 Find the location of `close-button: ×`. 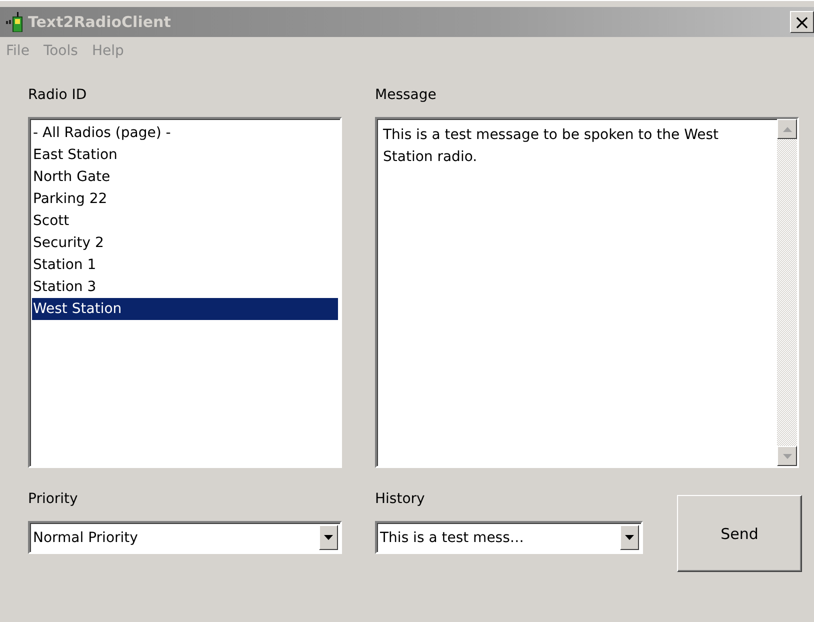

close-button: × is located at coordinates (802, 22).